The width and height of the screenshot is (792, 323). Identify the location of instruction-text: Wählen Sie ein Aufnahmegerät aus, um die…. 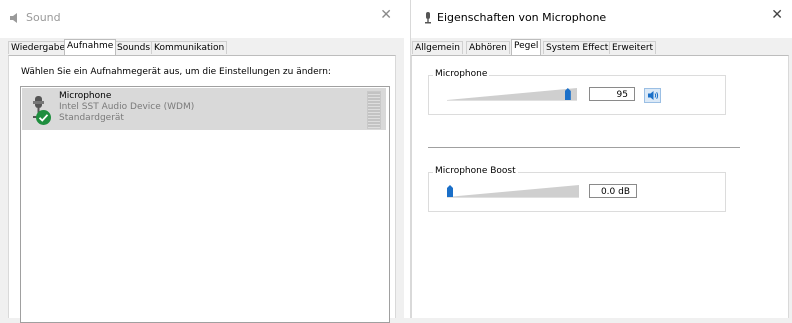
(176, 72).